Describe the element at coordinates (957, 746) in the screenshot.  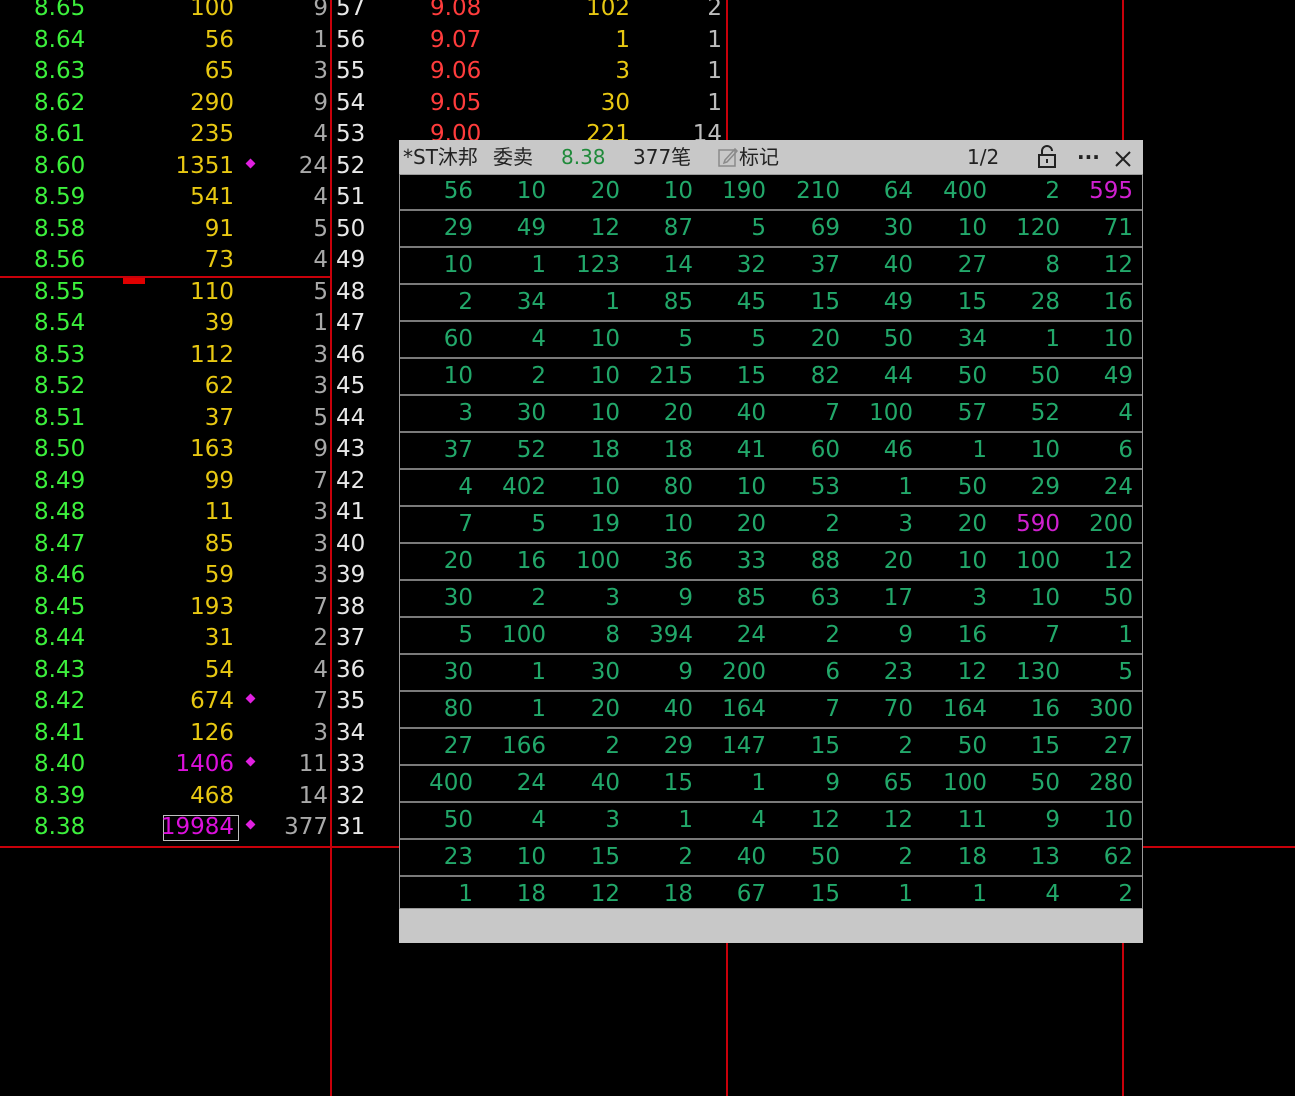
I see `queue-cell: 50` at that location.